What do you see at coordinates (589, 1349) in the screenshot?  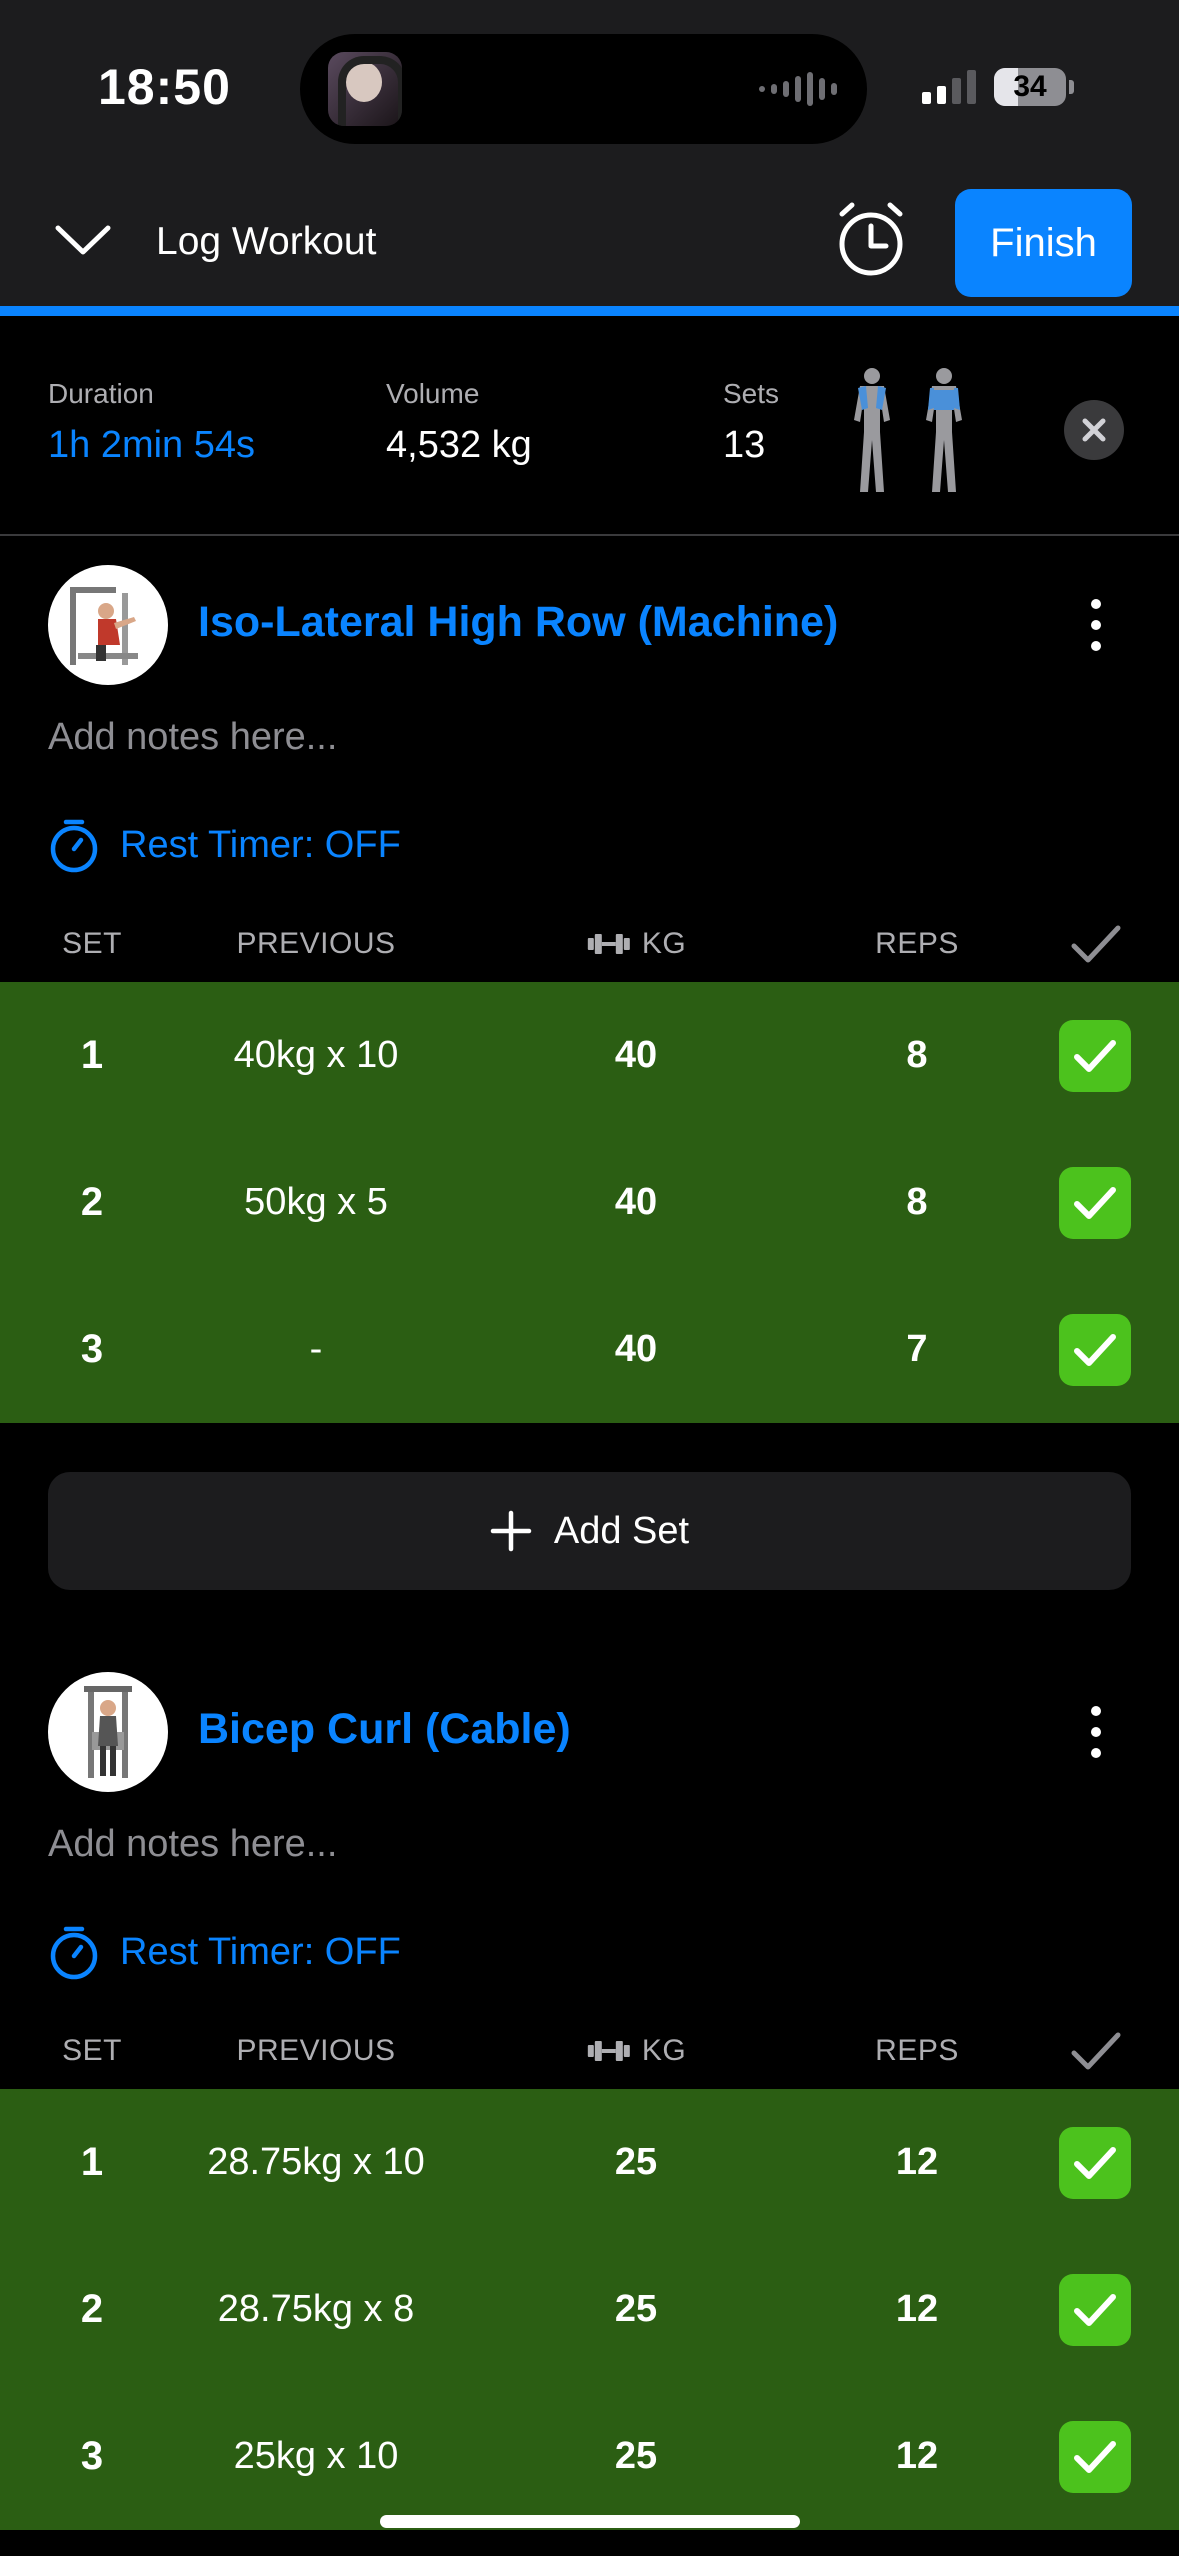 I see `set-row: 3 - 40 7` at bounding box center [589, 1349].